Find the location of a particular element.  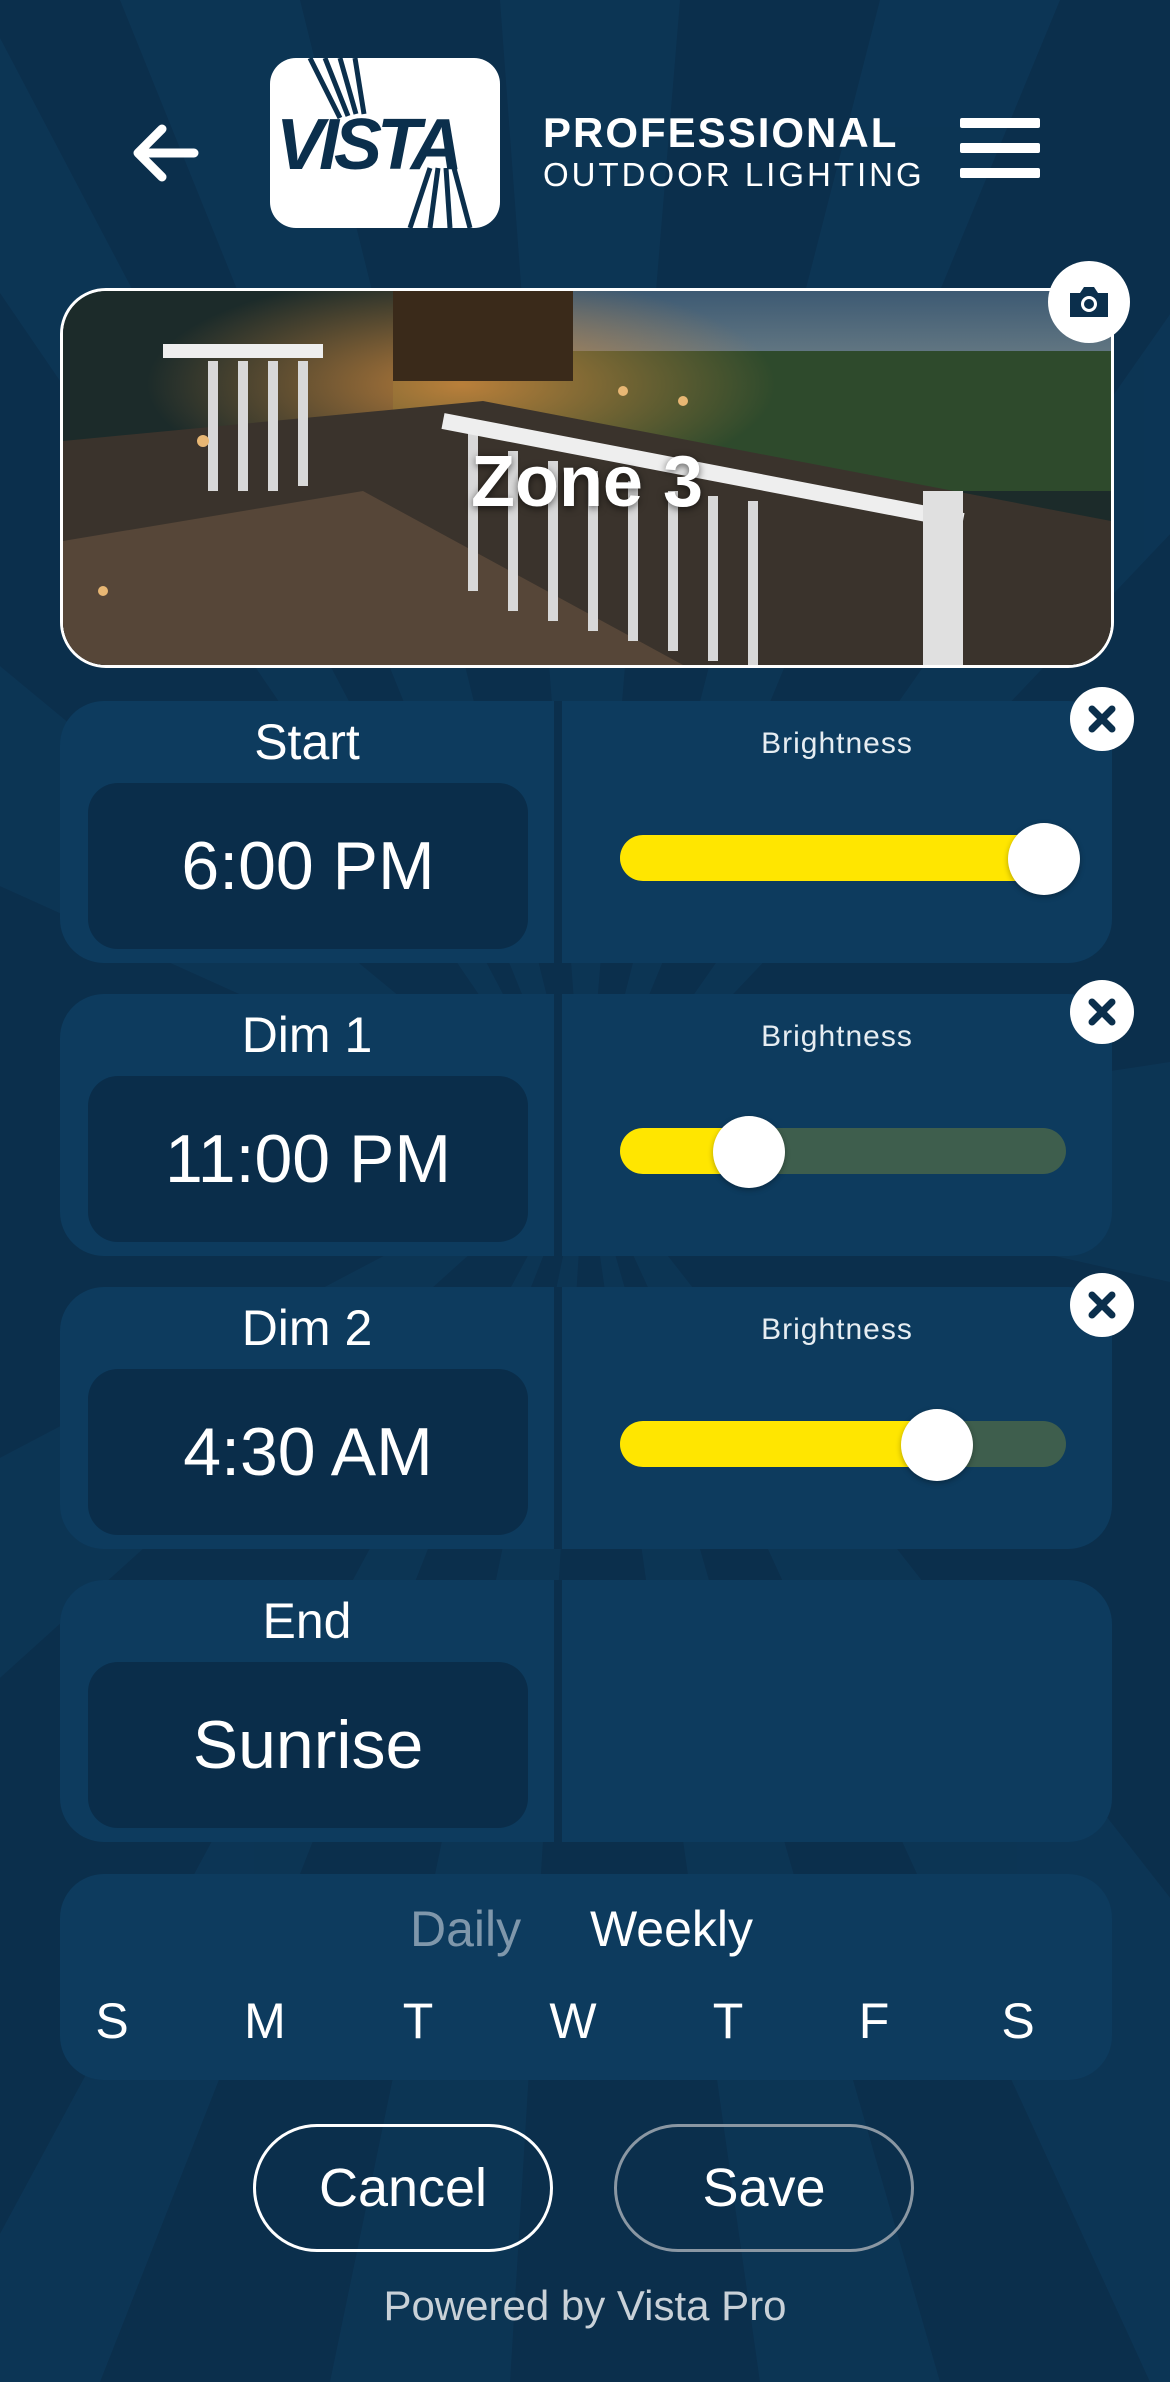

camera-icon is located at coordinates (1089, 302).